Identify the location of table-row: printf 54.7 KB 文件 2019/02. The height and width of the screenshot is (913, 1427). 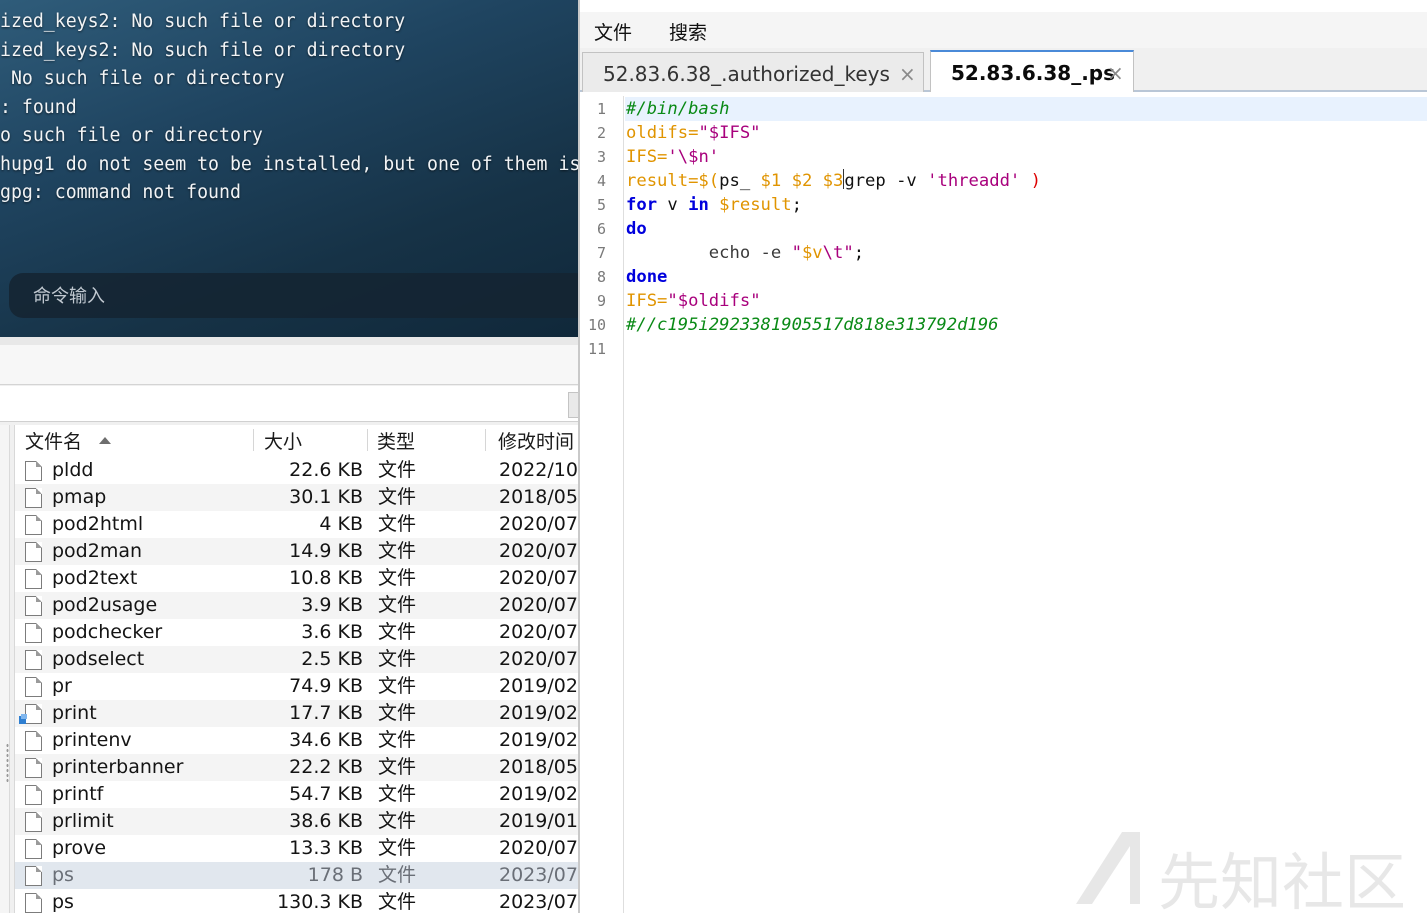
(296, 794).